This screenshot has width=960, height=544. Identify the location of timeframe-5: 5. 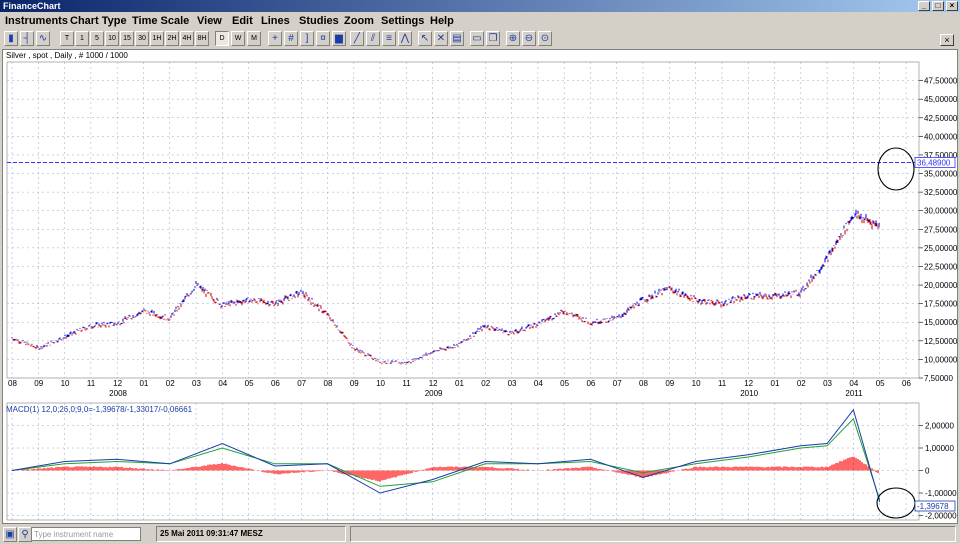
(97, 38).